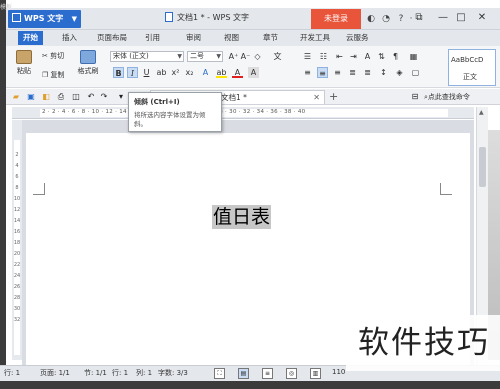 The width and height of the screenshot is (500, 389). What do you see at coordinates (189, 72) in the screenshot?
I see `subscript-icon: x₂` at bounding box center [189, 72].